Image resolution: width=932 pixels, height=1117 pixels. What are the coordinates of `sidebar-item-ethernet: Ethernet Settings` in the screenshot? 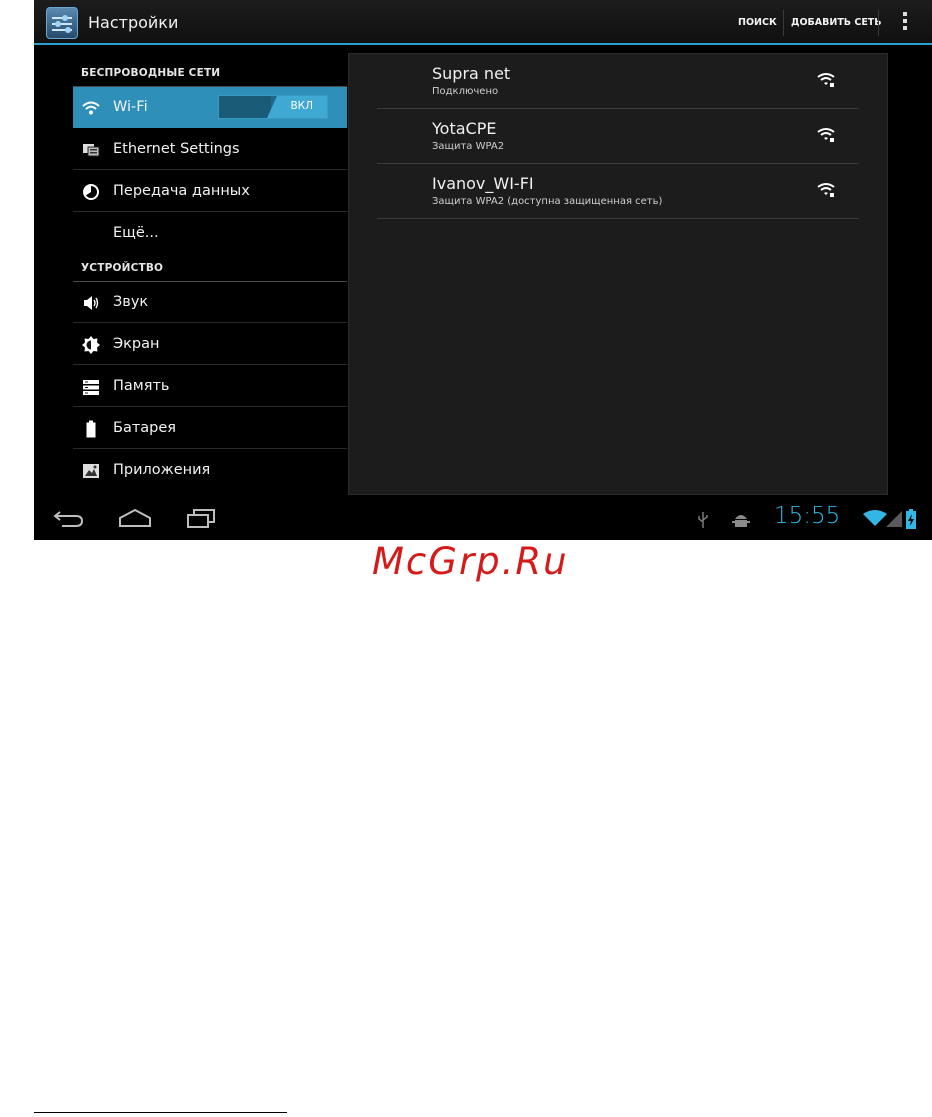 It's located at (210, 149).